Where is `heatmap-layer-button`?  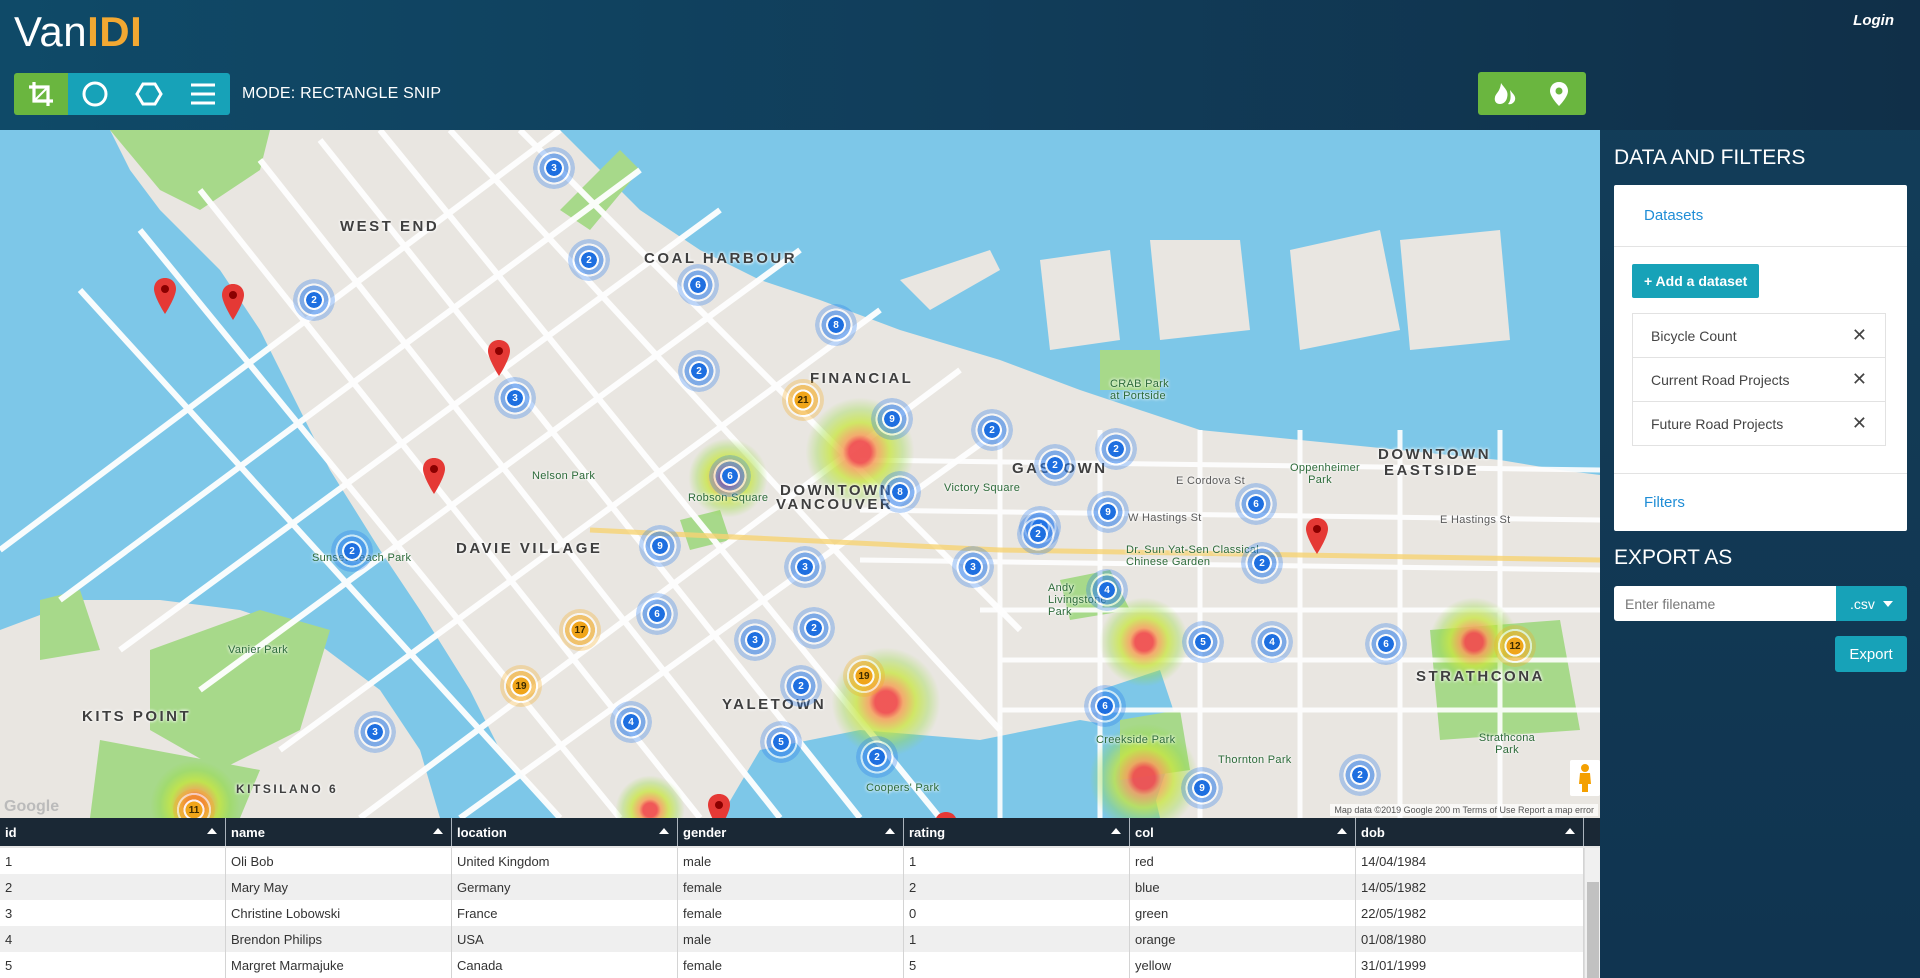 heatmap-layer-button is located at coordinates (1505, 93).